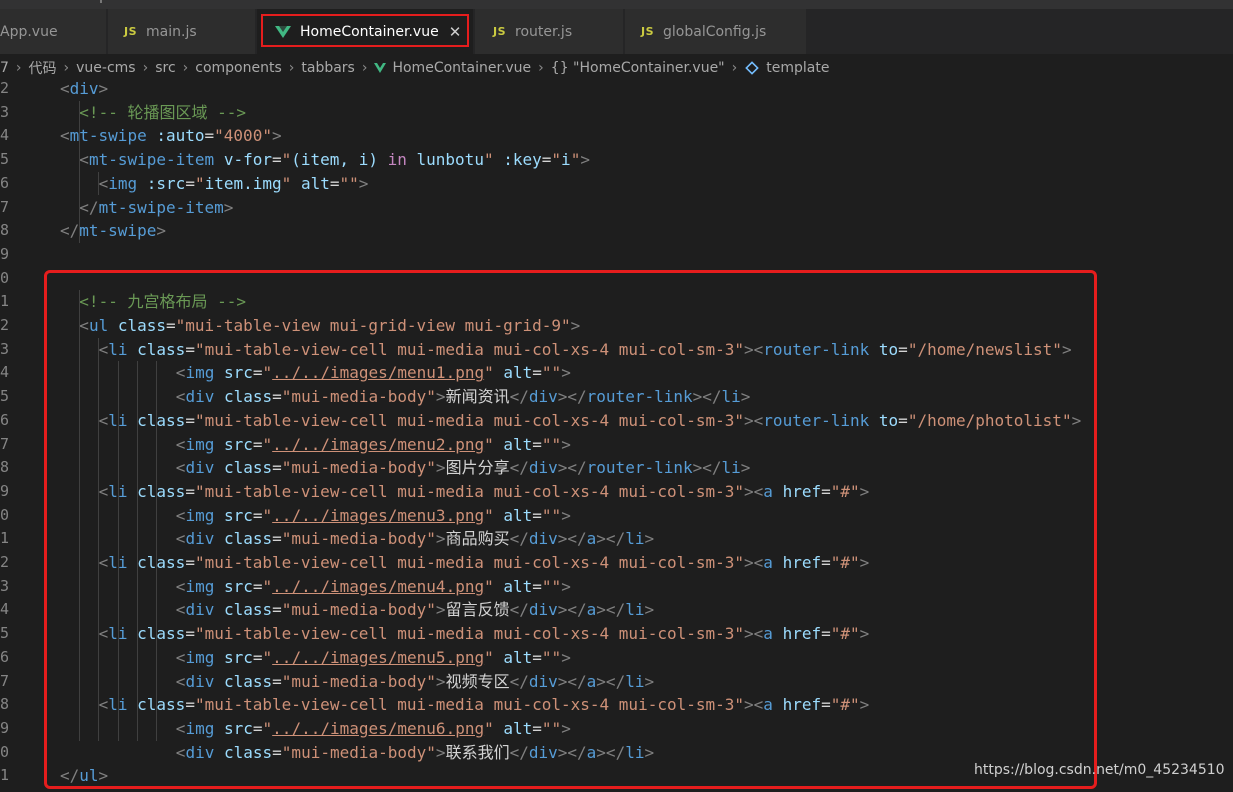  What do you see at coordinates (544, 31) in the screenshot?
I see `tab-label: router.js` at bounding box center [544, 31].